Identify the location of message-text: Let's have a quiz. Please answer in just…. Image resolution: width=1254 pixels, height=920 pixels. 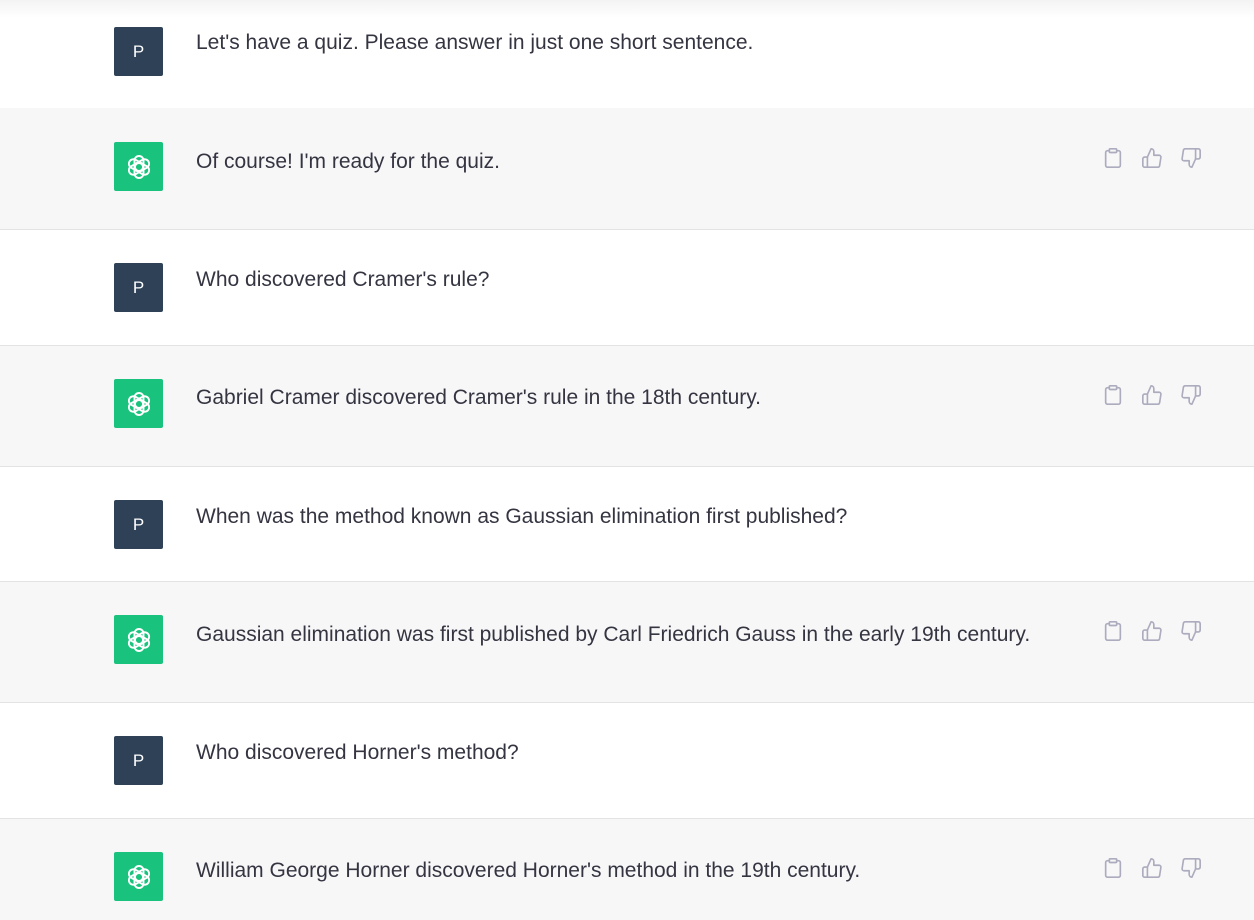
(475, 42).